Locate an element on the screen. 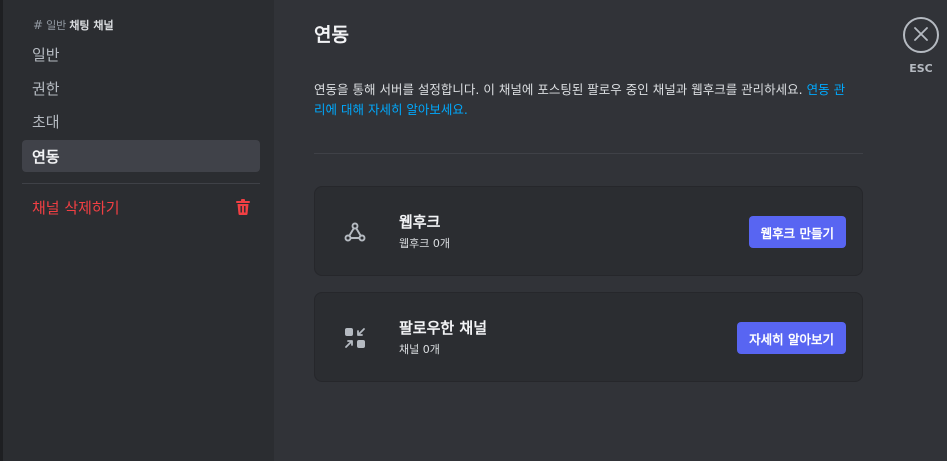 The image size is (947, 461). channel-hash-icon: # is located at coordinates (38, 25).